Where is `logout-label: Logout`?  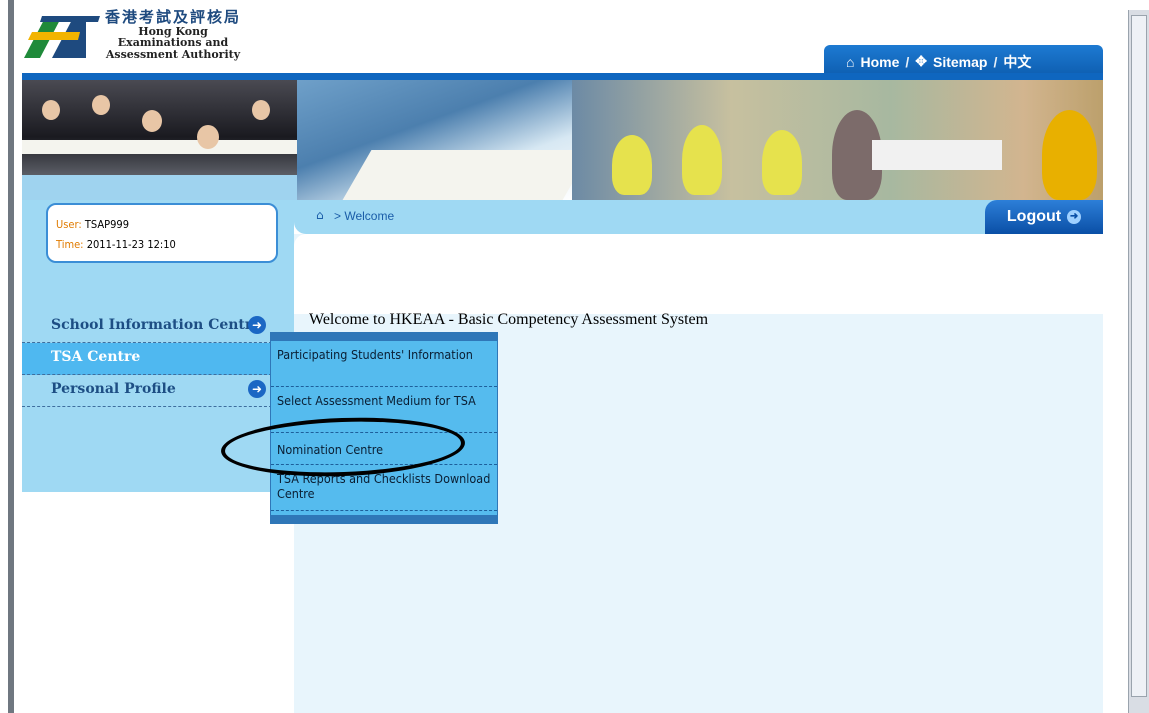
logout-label: Logout is located at coordinates (1034, 216).